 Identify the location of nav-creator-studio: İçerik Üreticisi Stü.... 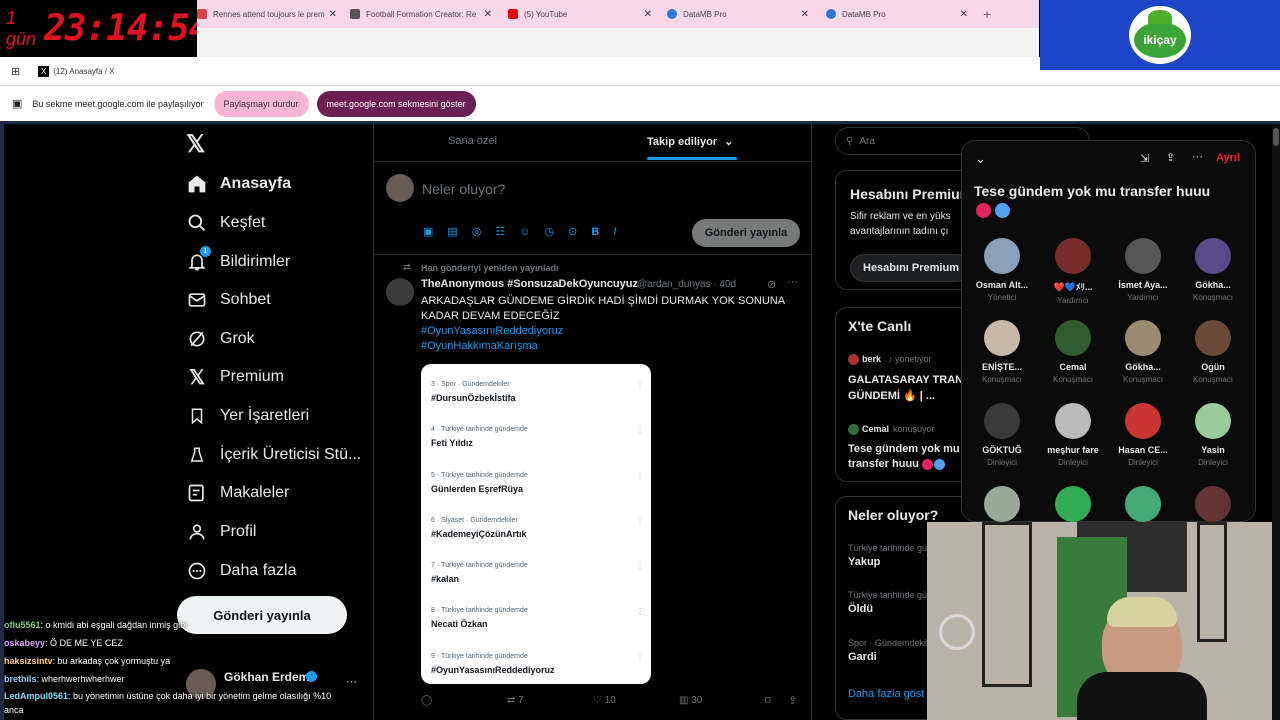
(273, 455).